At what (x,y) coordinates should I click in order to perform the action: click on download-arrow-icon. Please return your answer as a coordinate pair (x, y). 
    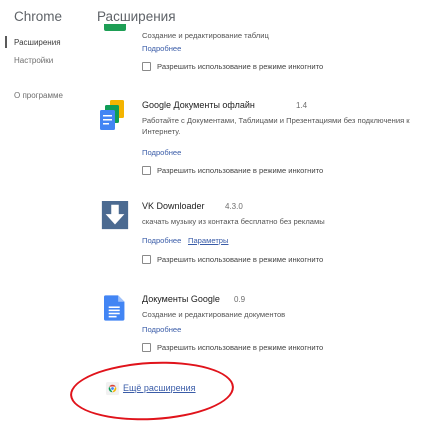
    Looking at the image, I should click on (115, 215).